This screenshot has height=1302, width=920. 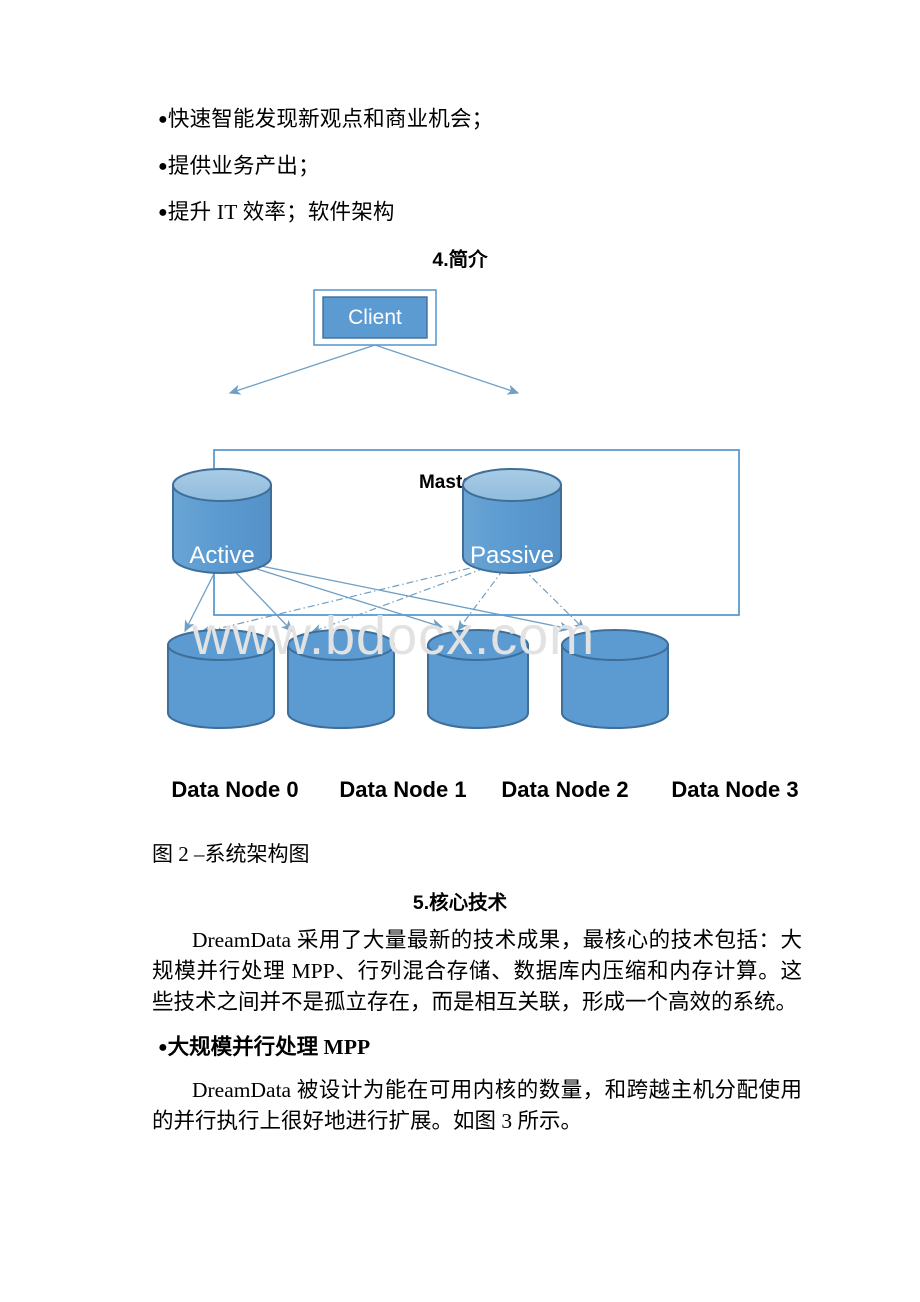 What do you see at coordinates (281, 212) in the screenshot?
I see `bullet-item-3-label: 提升 IT 效率；软件架构` at bounding box center [281, 212].